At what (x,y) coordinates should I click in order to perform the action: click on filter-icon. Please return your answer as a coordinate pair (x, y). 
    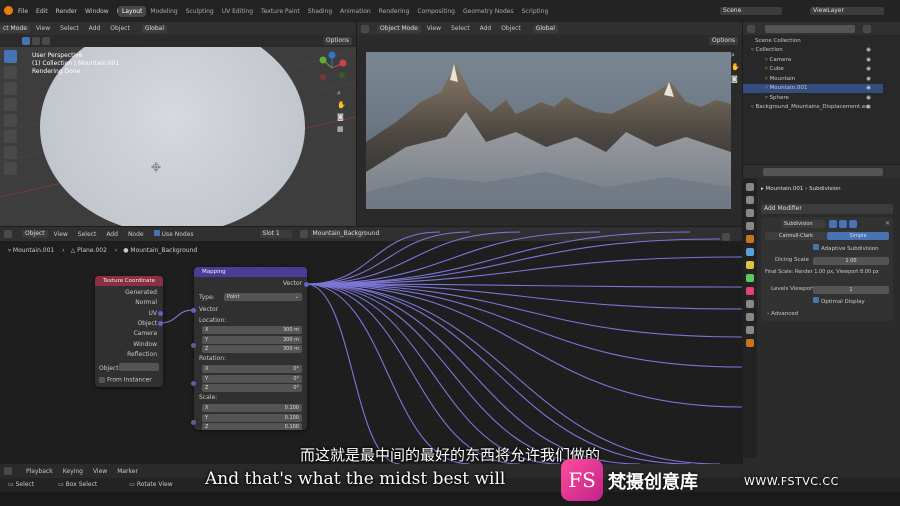
    Looking at the image, I should click on (867, 28).